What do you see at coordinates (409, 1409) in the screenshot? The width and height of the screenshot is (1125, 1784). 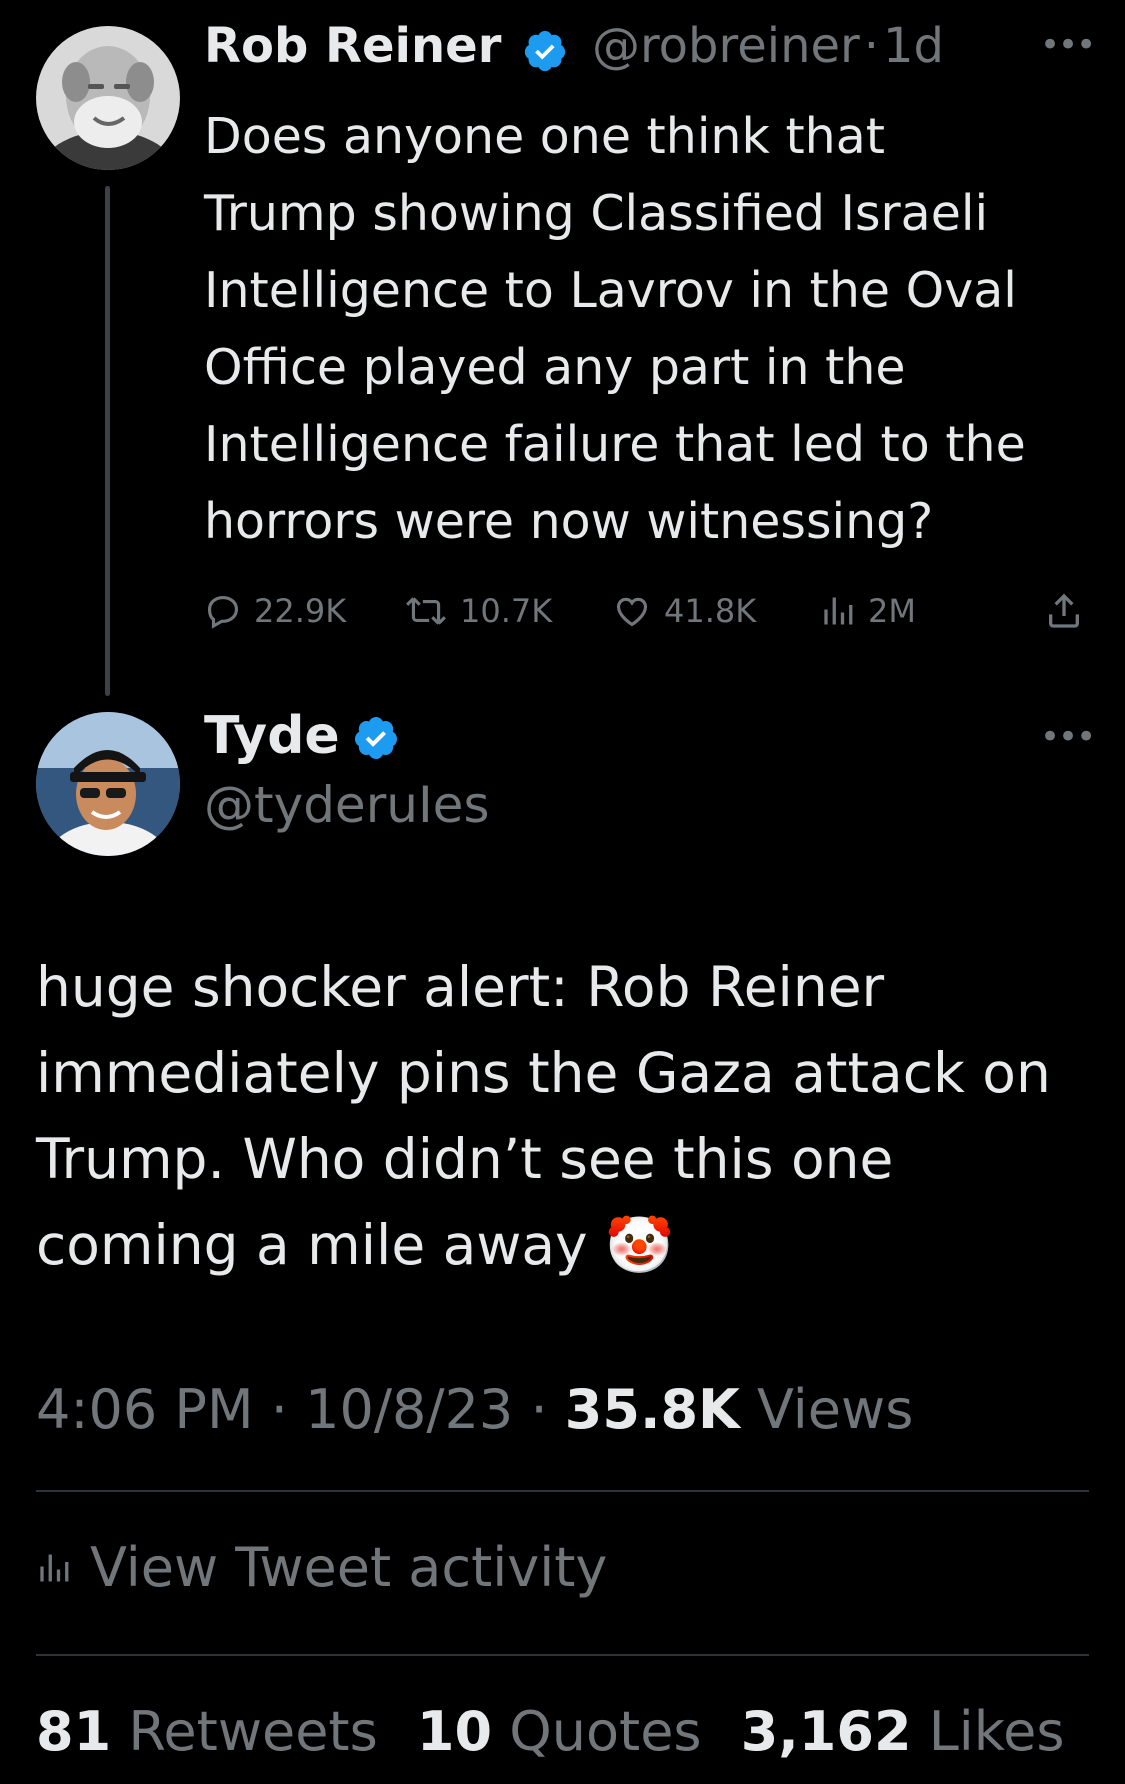 I see `tweet-date: 10/8/23` at bounding box center [409, 1409].